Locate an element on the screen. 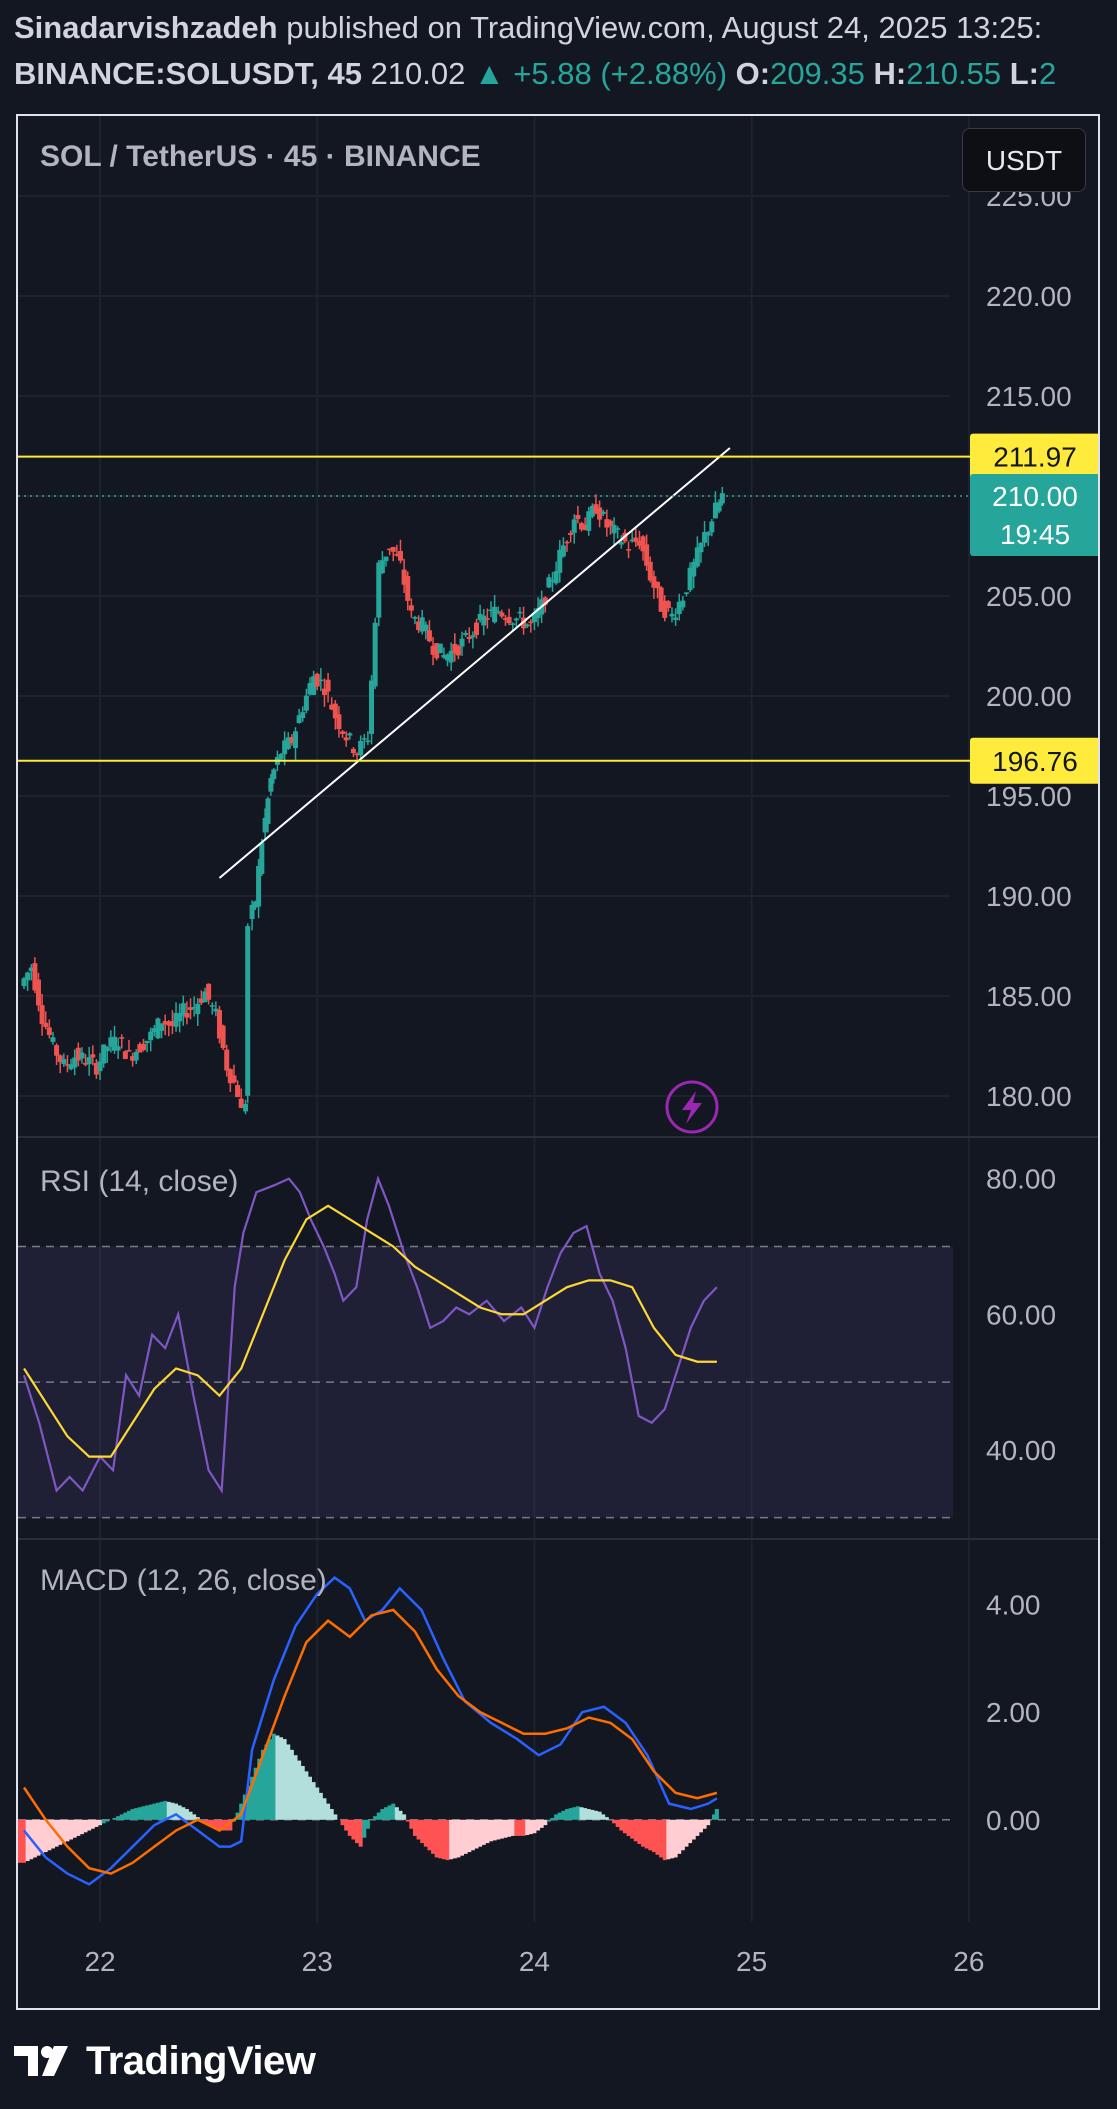 Image resolution: width=1117 pixels, height=2109 pixels. open-label: O: is located at coordinates (753, 73).